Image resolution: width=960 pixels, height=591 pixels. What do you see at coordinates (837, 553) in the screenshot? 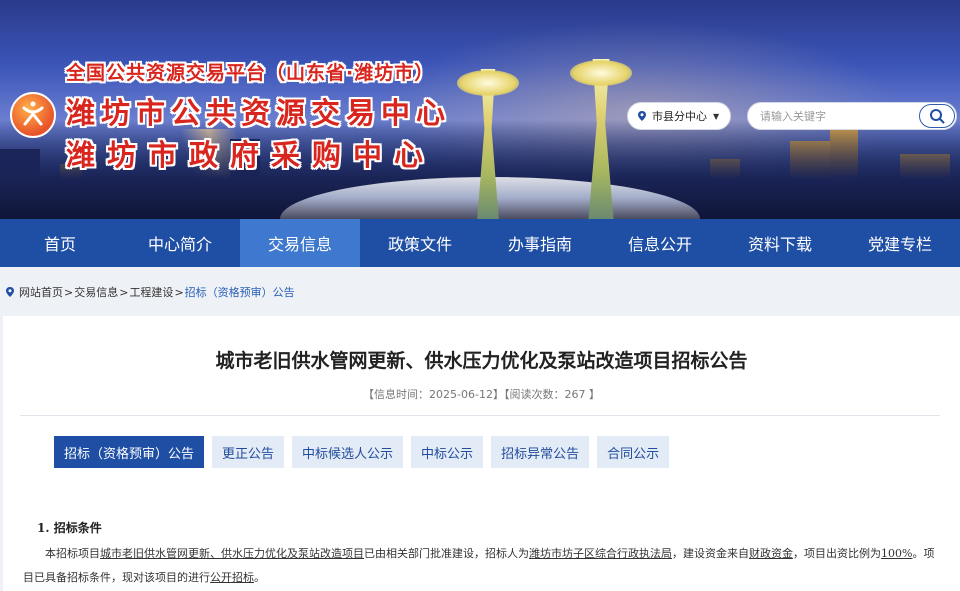
I see `para-text: ，项目出资比例为` at bounding box center [837, 553].